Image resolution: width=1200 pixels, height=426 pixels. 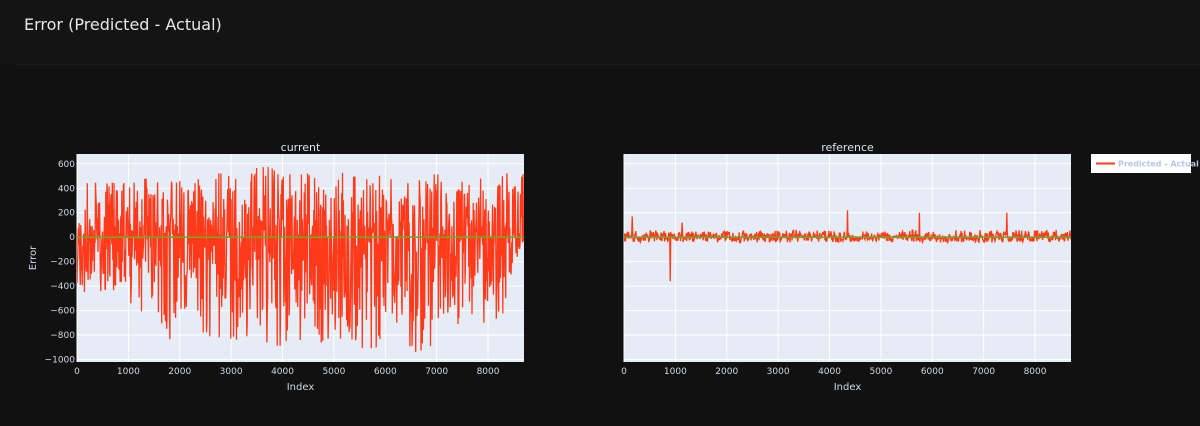 What do you see at coordinates (60, 361) in the screenshot?
I see `y-tick-label: −1000` at bounding box center [60, 361].